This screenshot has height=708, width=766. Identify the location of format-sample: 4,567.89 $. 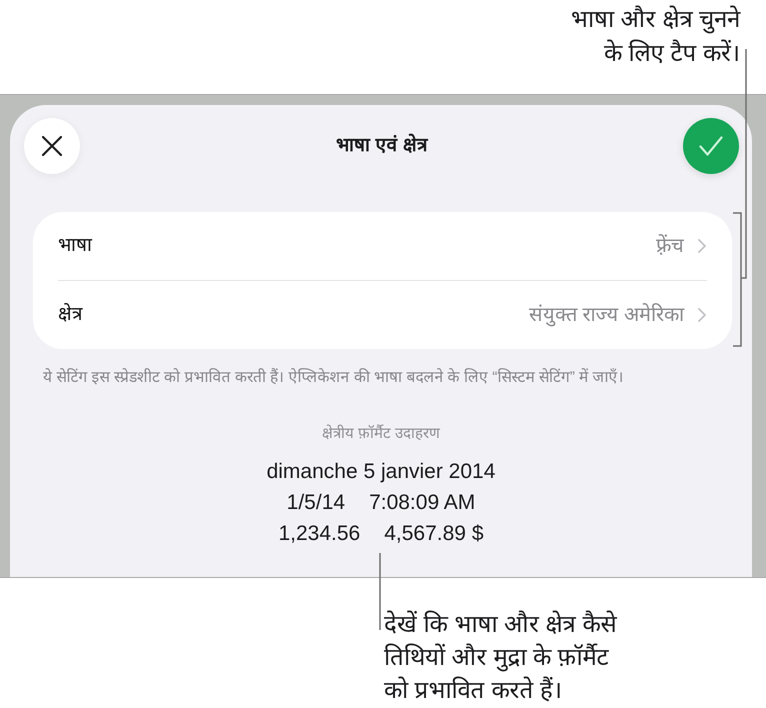
(434, 533).